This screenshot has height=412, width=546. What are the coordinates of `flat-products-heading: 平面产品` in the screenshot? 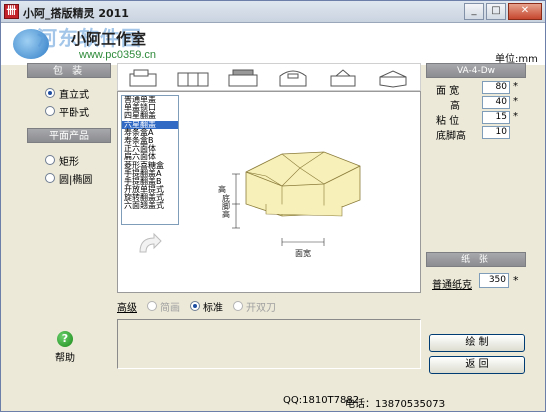 It's located at (69, 135).